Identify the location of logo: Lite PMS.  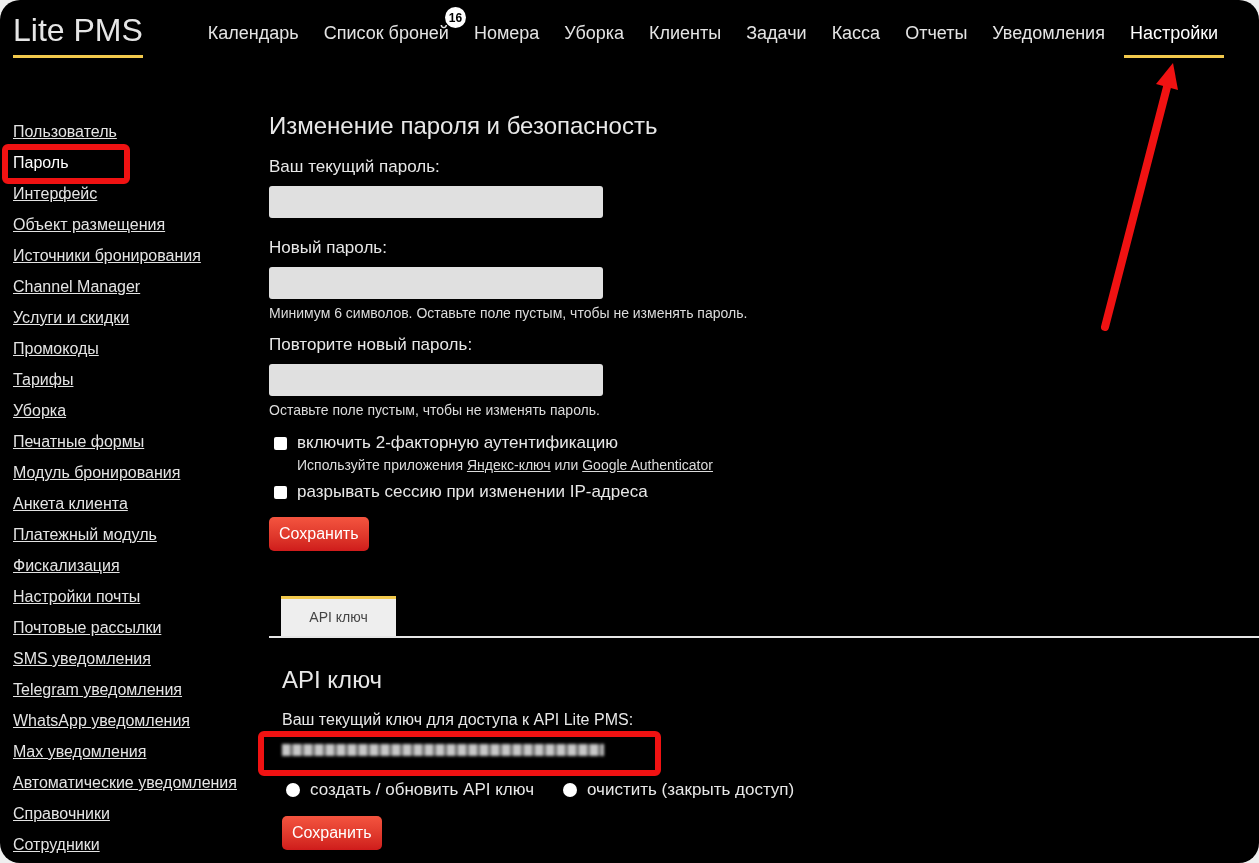
(78, 29).